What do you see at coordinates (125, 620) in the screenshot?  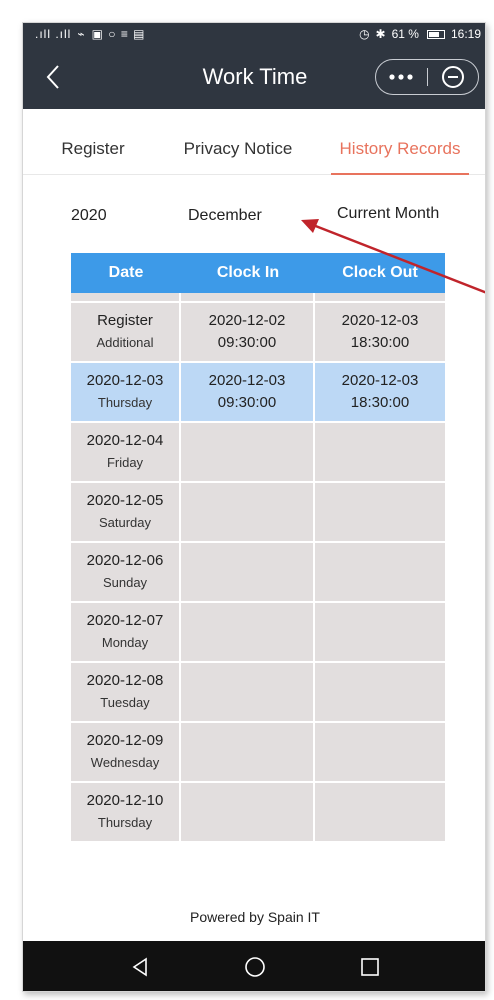 I see `row-date: 2020-12-07` at bounding box center [125, 620].